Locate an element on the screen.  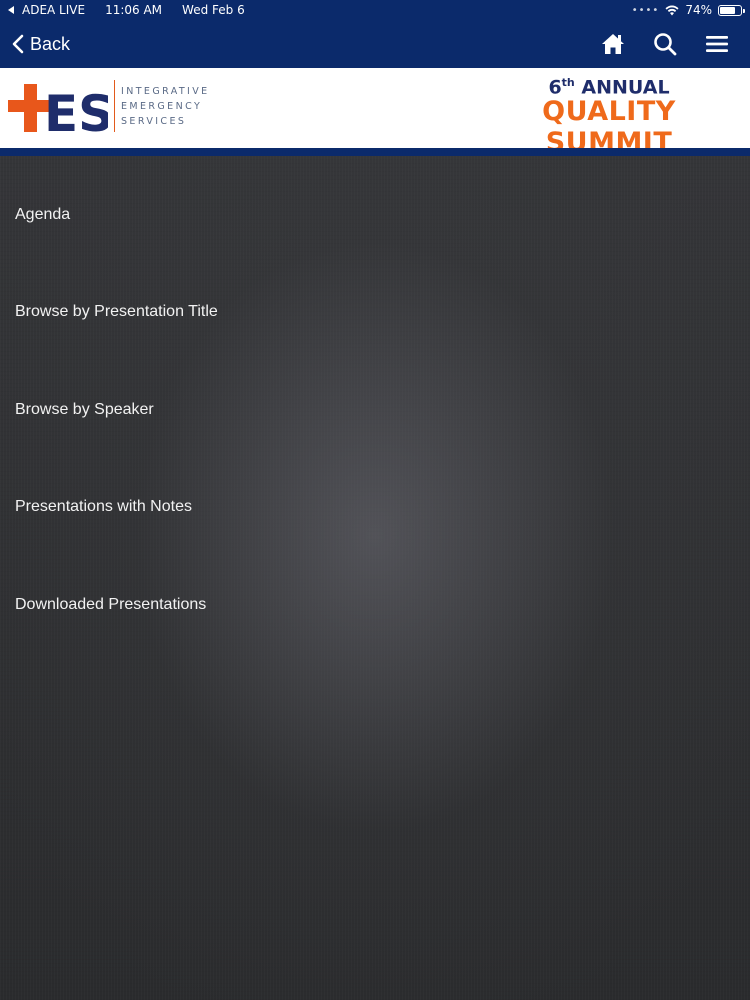
search-icon is located at coordinates (665, 44).